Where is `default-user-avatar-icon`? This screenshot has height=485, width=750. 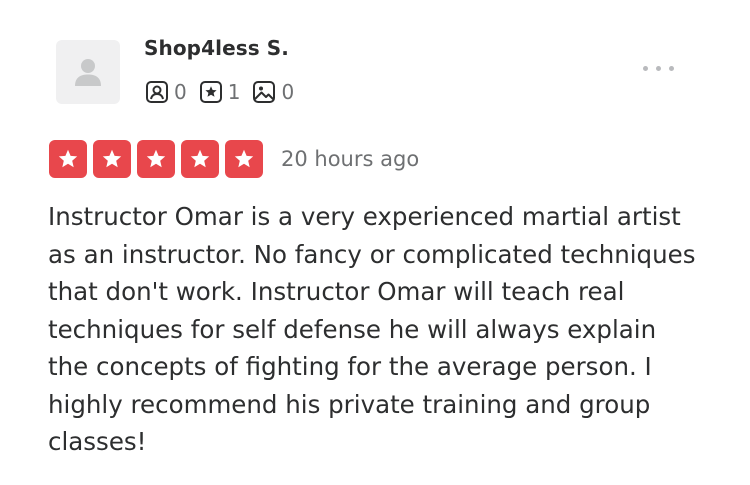 default-user-avatar-icon is located at coordinates (88, 72).